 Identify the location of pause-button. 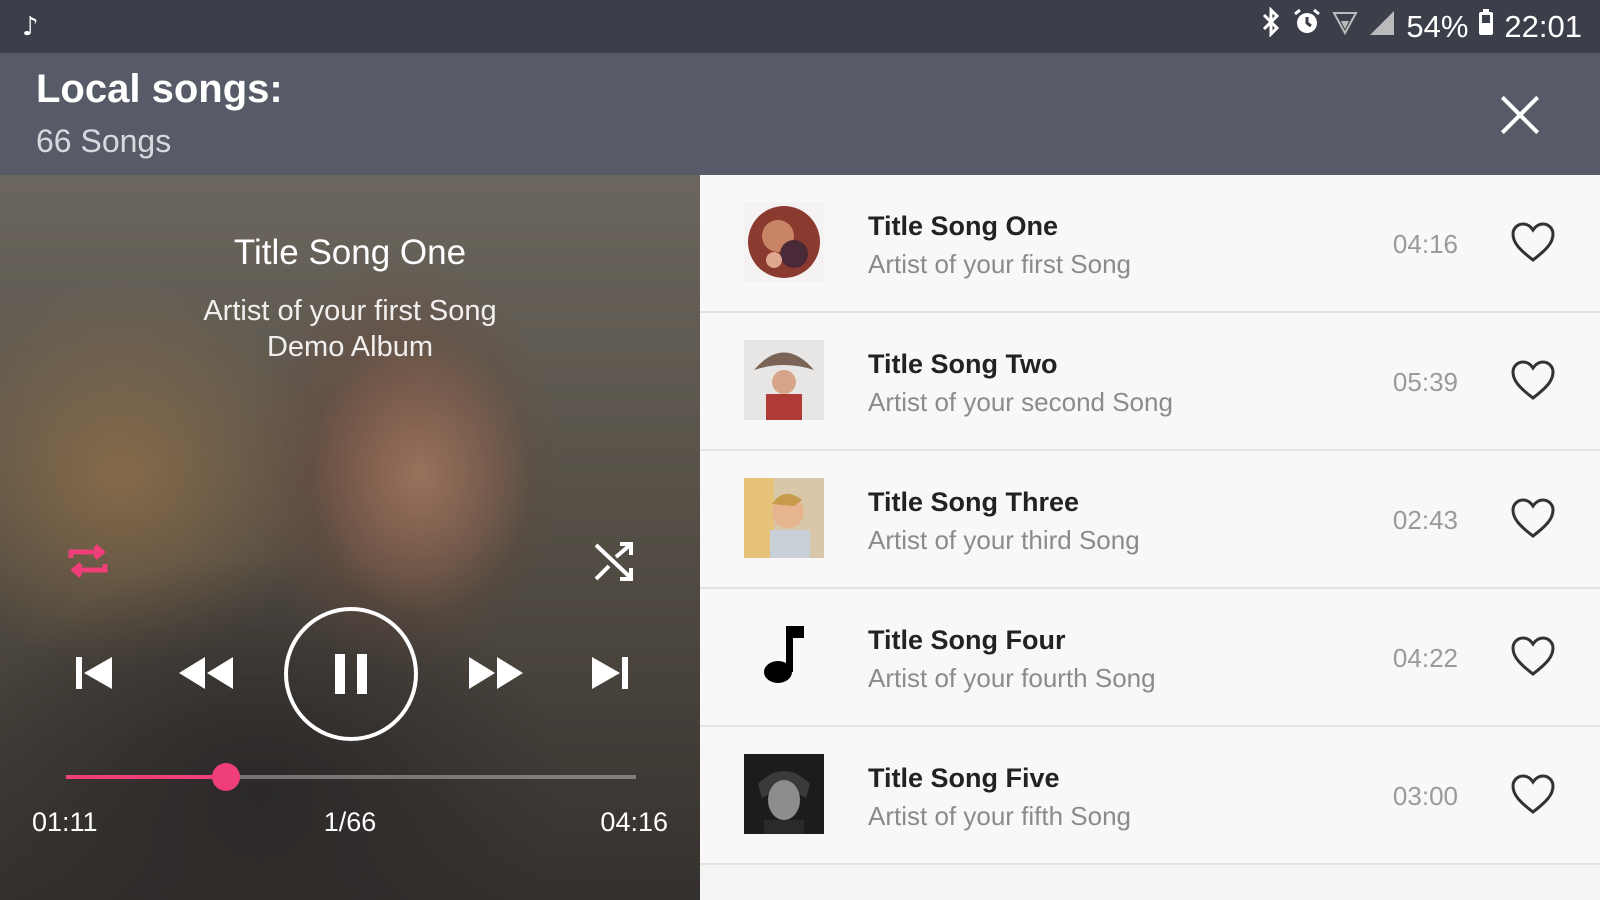
(351, 674).